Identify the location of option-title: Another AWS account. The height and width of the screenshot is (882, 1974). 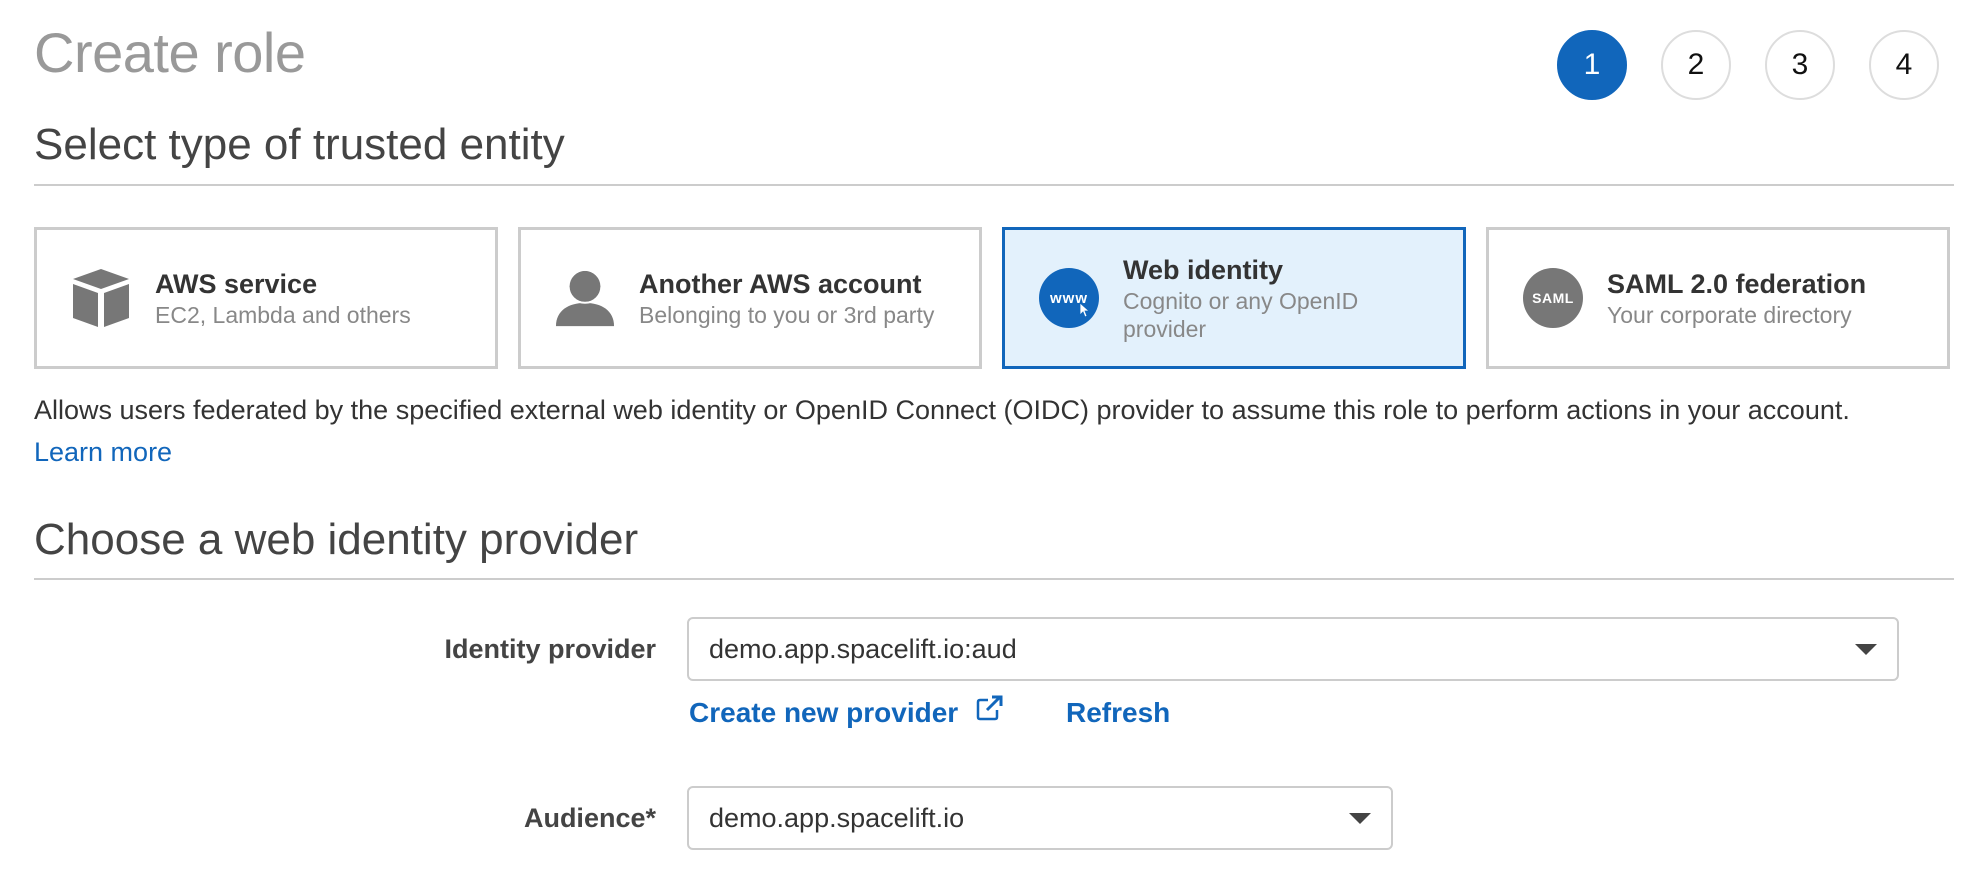
(780, 284).